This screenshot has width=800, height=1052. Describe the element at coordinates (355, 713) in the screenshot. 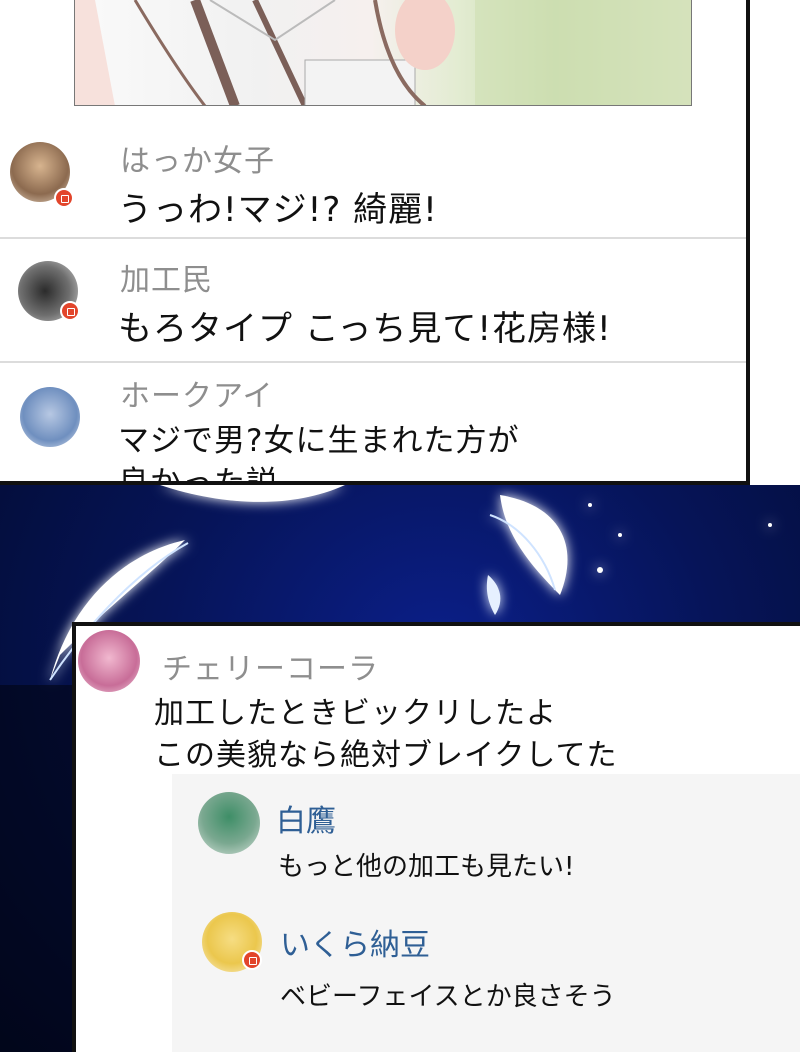

I see `comment-text: 加工したときビックリしたよ` at that location.